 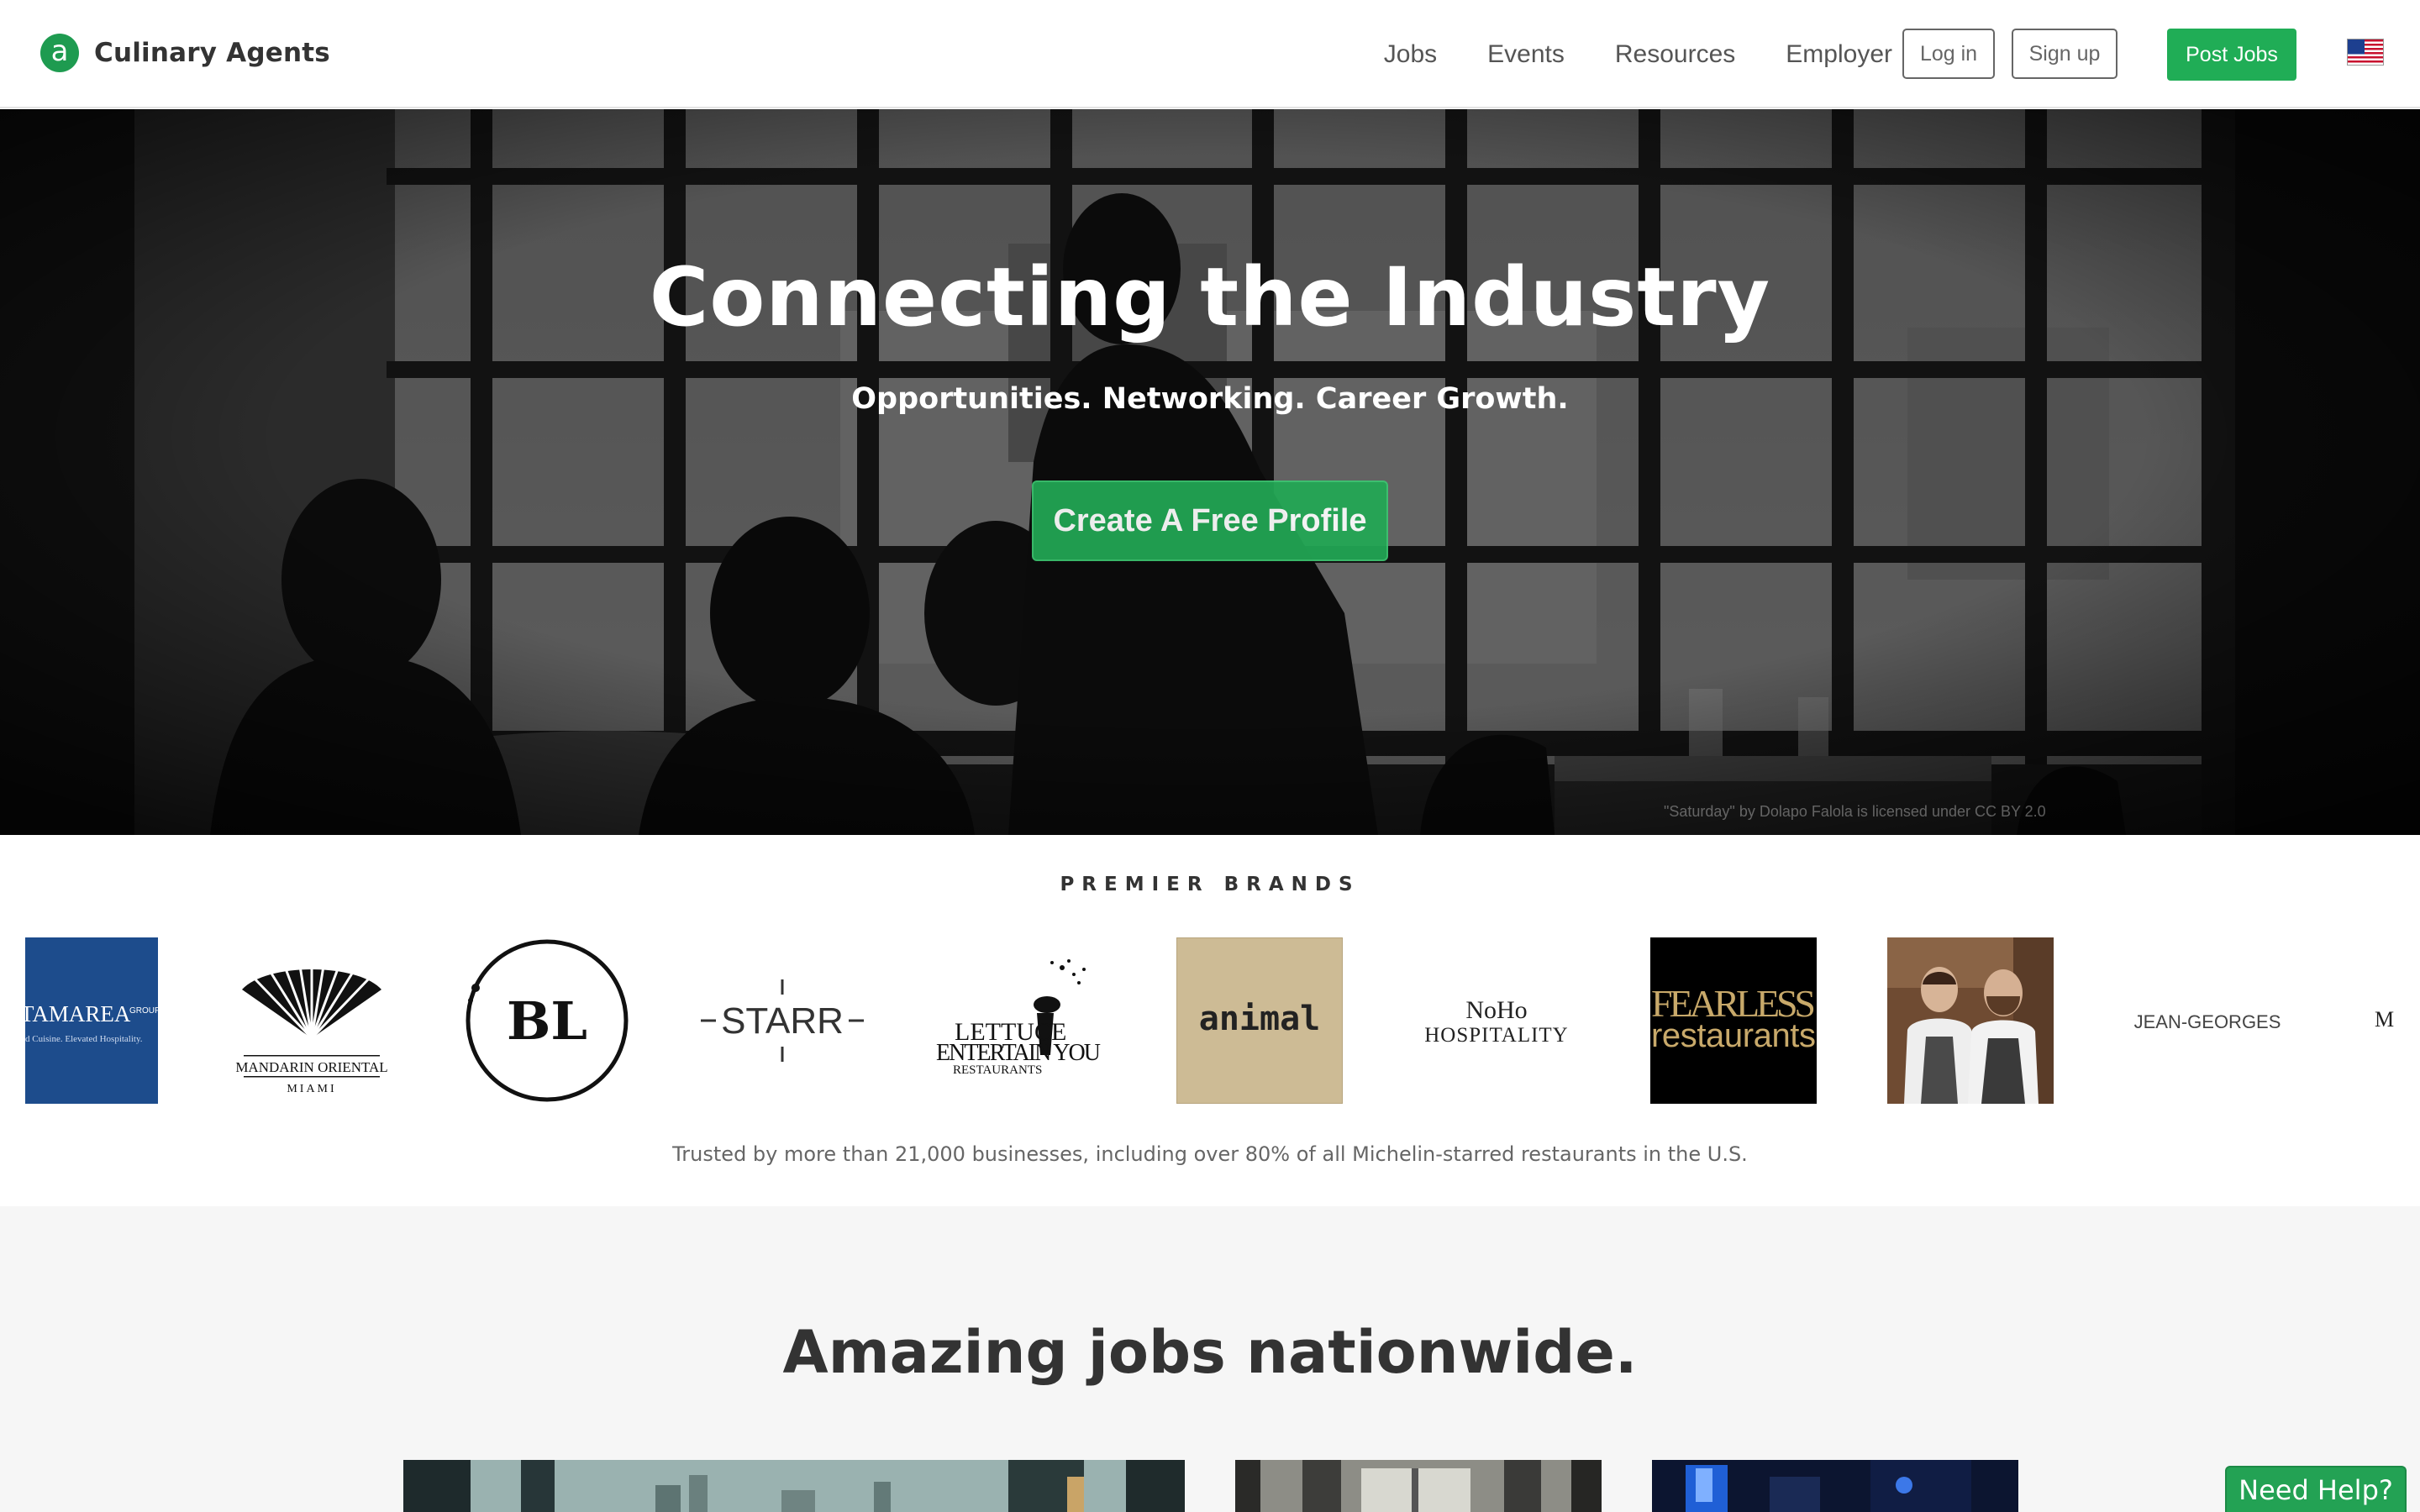 What do you see at coordinates (1613, 54) in the screenshot?
I see `nav-links: Jobs Events Resources Employer` at bounding box center [1613, 54].